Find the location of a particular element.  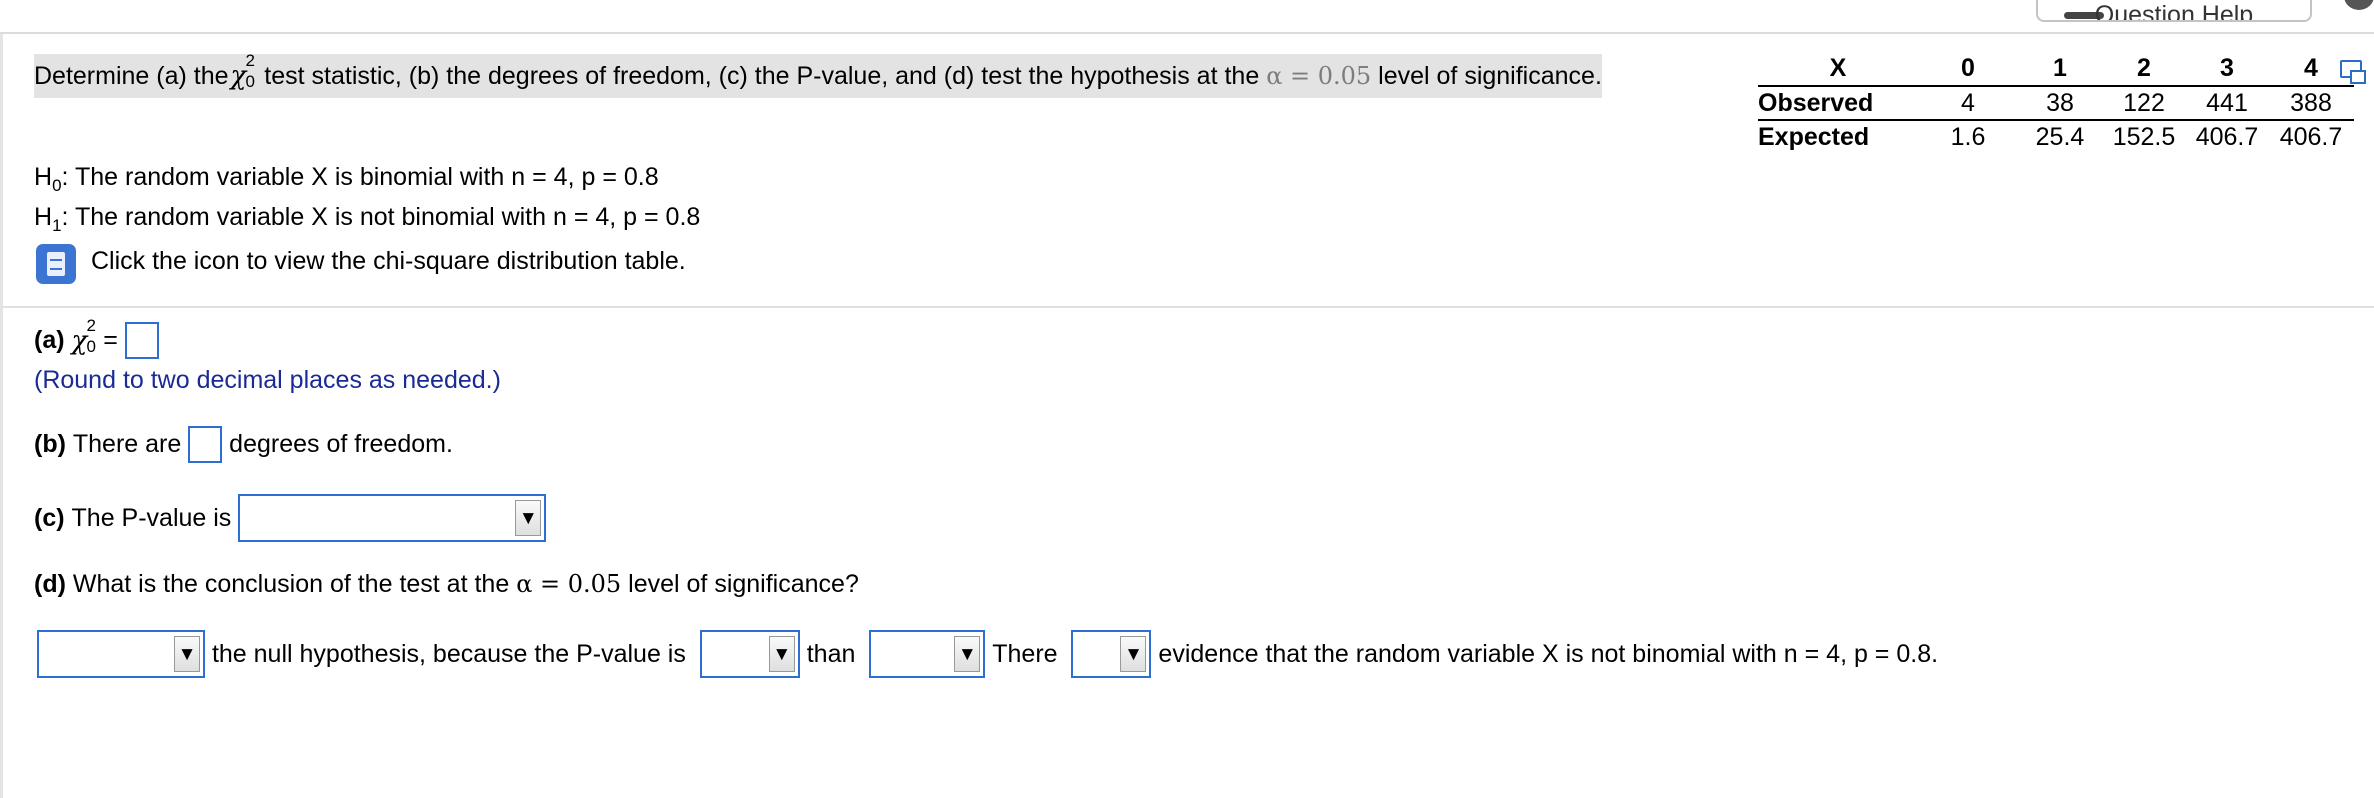

question-part3: level of significance. is located at coordinates (1490, 76).